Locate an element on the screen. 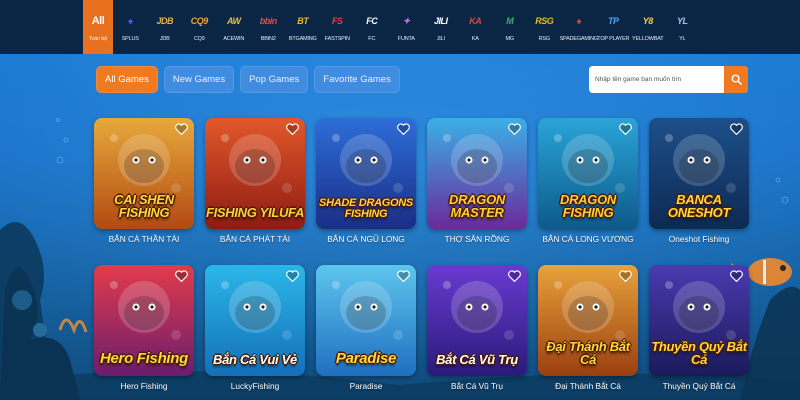 Image resolution: width=800 pixels, height=400 pixels. game-card: CAI SHEN FISHING BẮN CÁ THẦN TÀI is located at coordinates (144, 181).